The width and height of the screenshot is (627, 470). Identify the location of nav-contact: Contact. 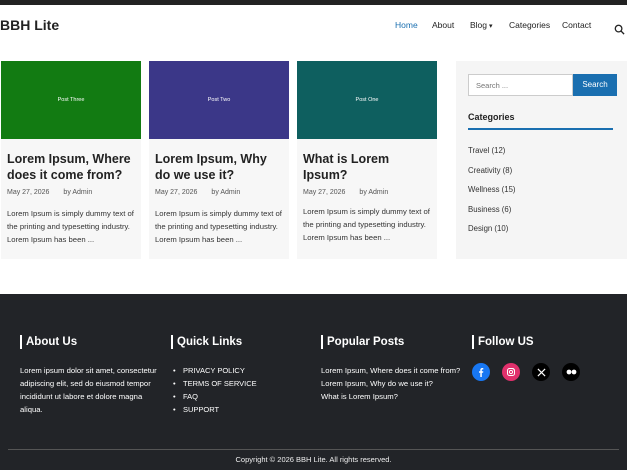
(576, 25).